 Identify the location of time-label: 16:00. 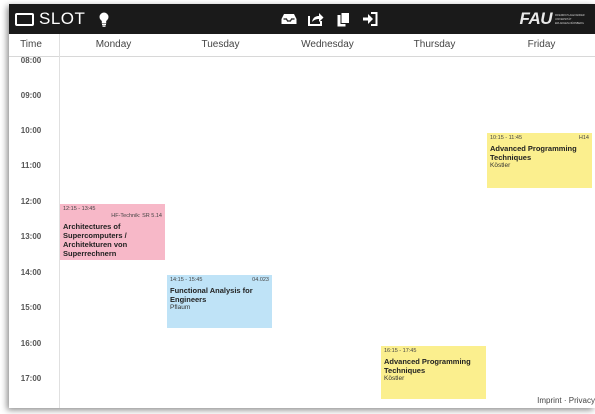
(31, 343).